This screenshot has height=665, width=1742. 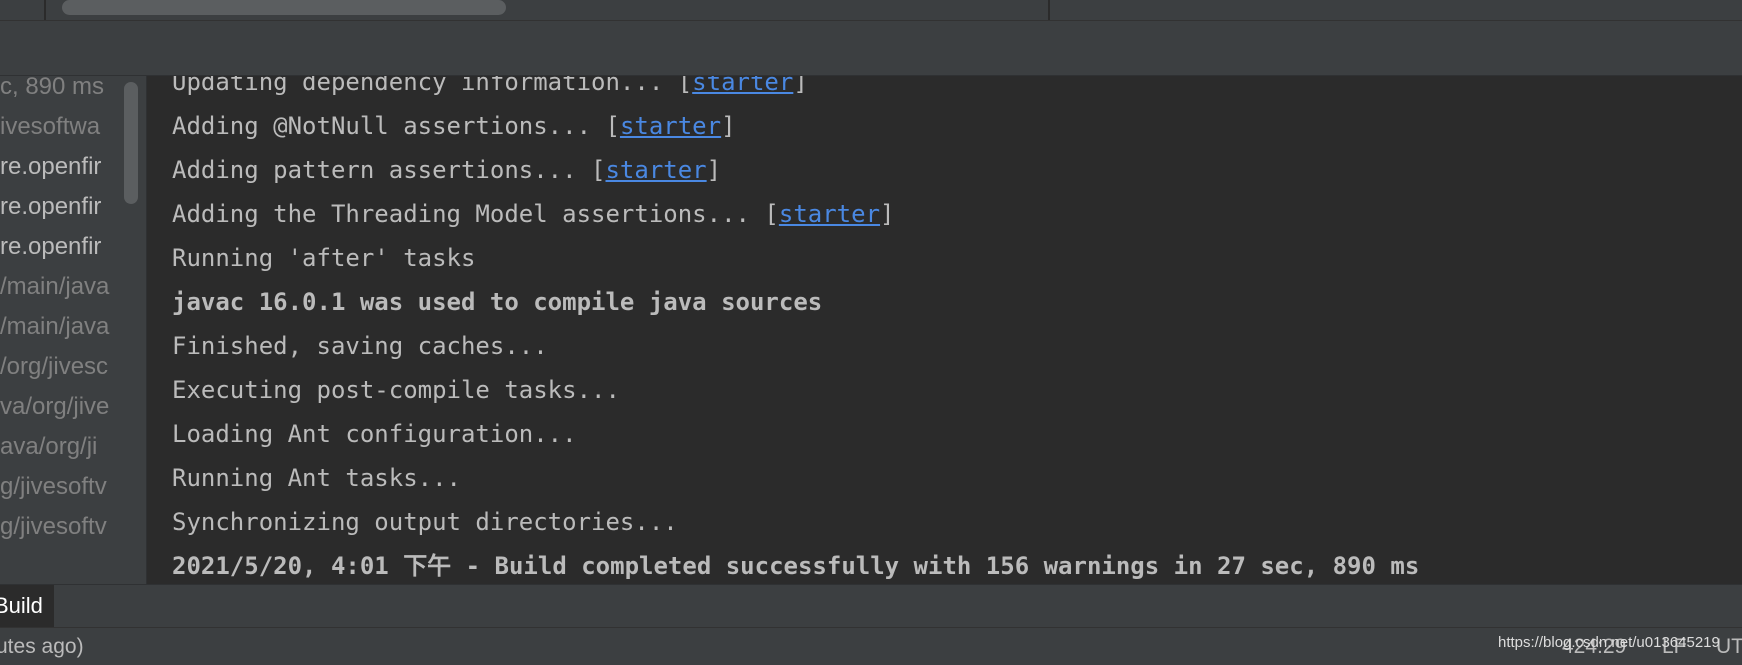 What do you see at coordinates (1609, 642) in the screenshot?
I see `watermark: https://blog.csdn.net/u013645219` at bounding box center [1609, 642].